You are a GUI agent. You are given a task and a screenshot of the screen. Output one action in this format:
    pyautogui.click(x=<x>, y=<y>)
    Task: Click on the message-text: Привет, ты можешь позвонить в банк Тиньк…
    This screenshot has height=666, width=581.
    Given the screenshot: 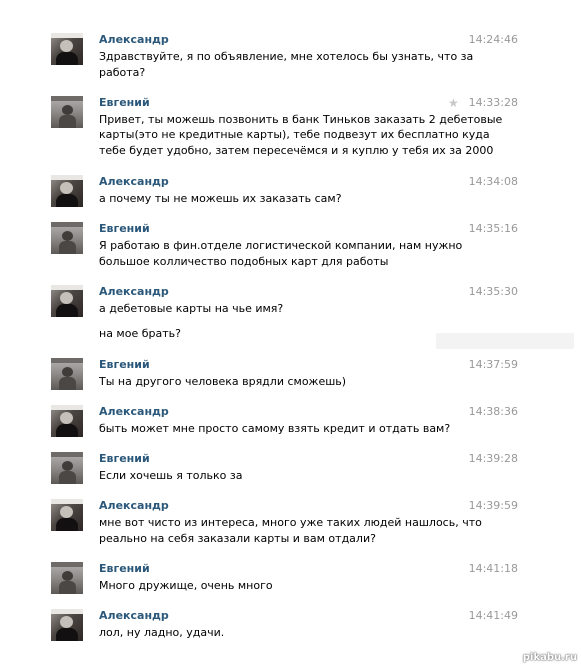 What is the action you would take?
    pyautogui.click(x=301, y=119)
    